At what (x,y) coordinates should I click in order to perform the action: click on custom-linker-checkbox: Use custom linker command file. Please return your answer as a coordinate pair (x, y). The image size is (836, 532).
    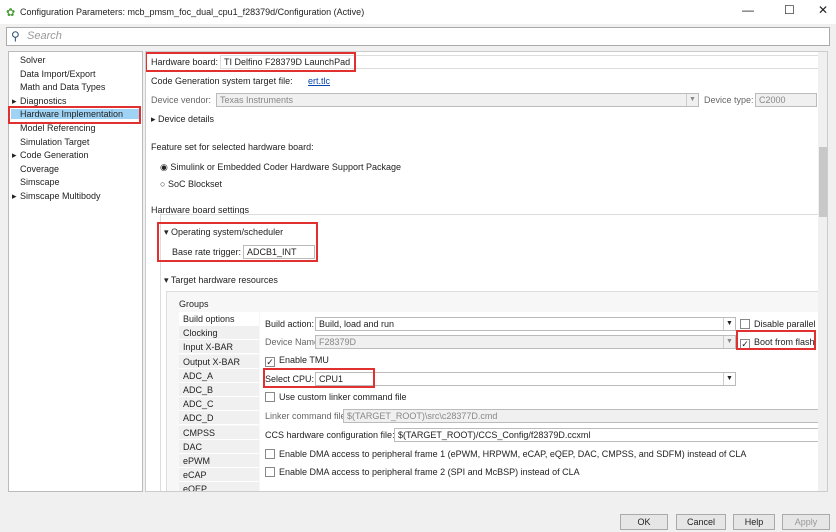
    Looking at the image, I should click on (336, 397).